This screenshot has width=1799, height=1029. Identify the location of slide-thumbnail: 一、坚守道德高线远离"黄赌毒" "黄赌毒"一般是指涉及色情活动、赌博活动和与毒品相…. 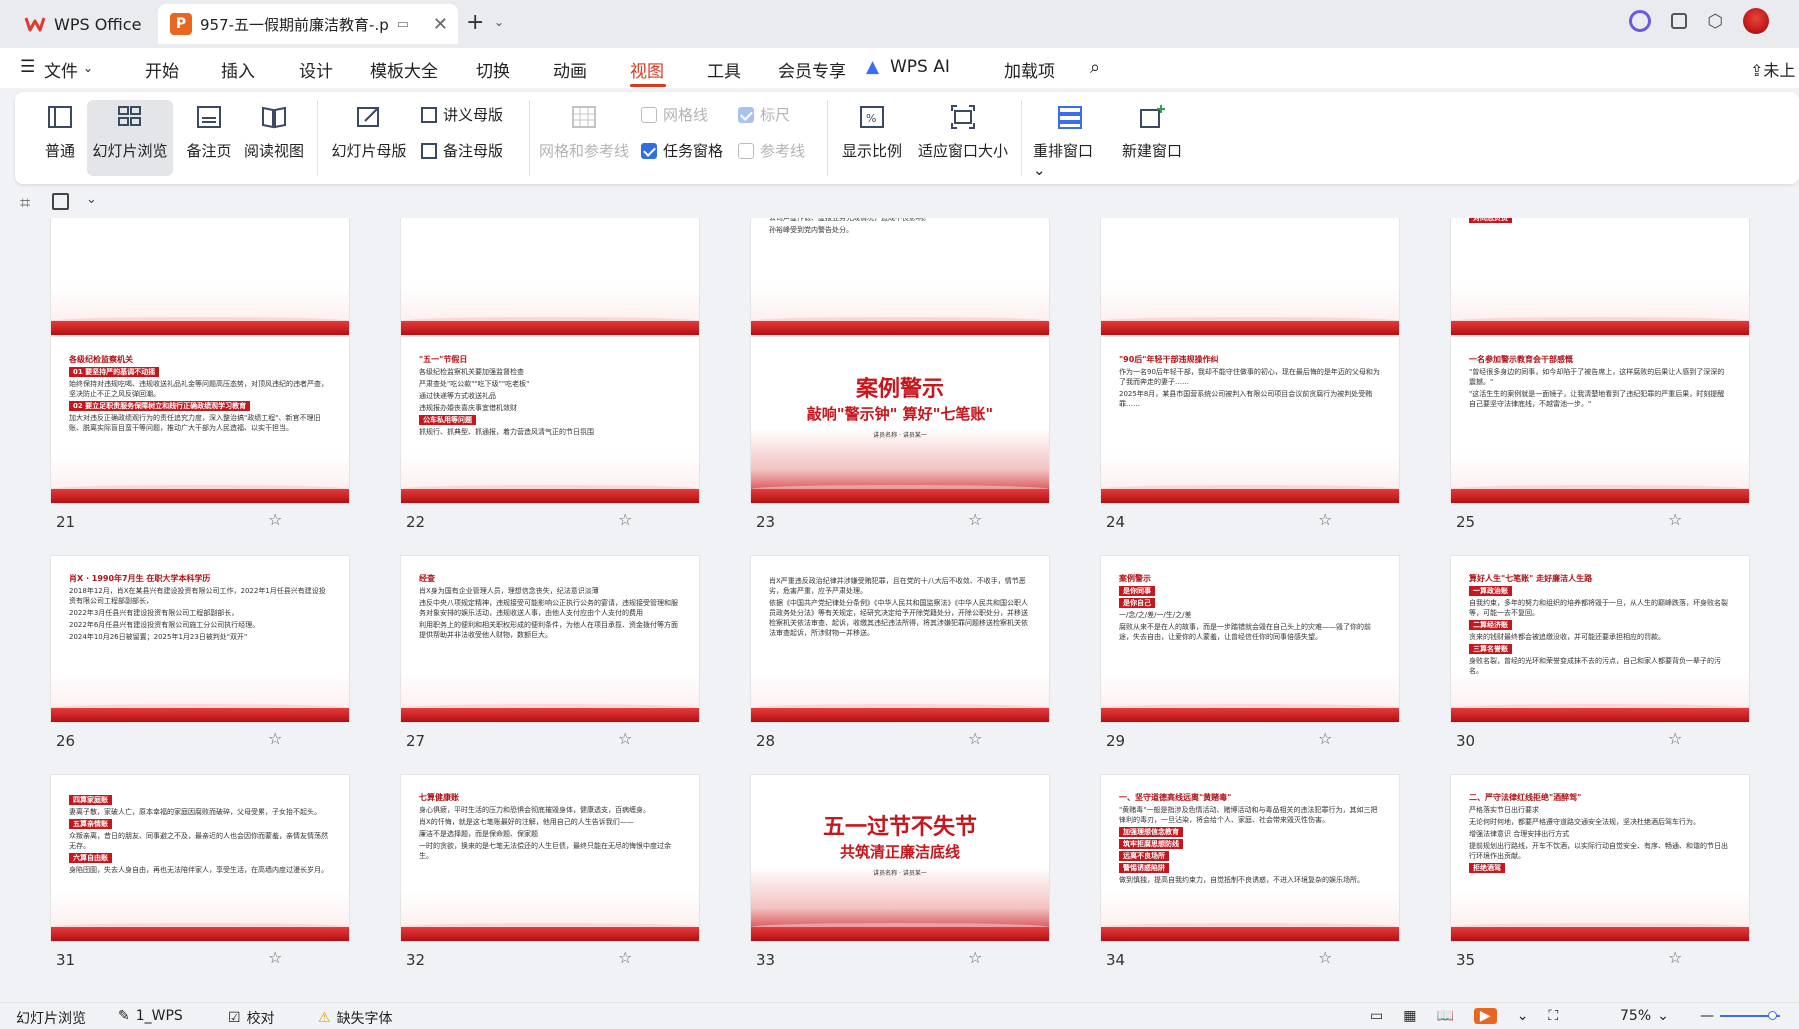
(1250, 858).